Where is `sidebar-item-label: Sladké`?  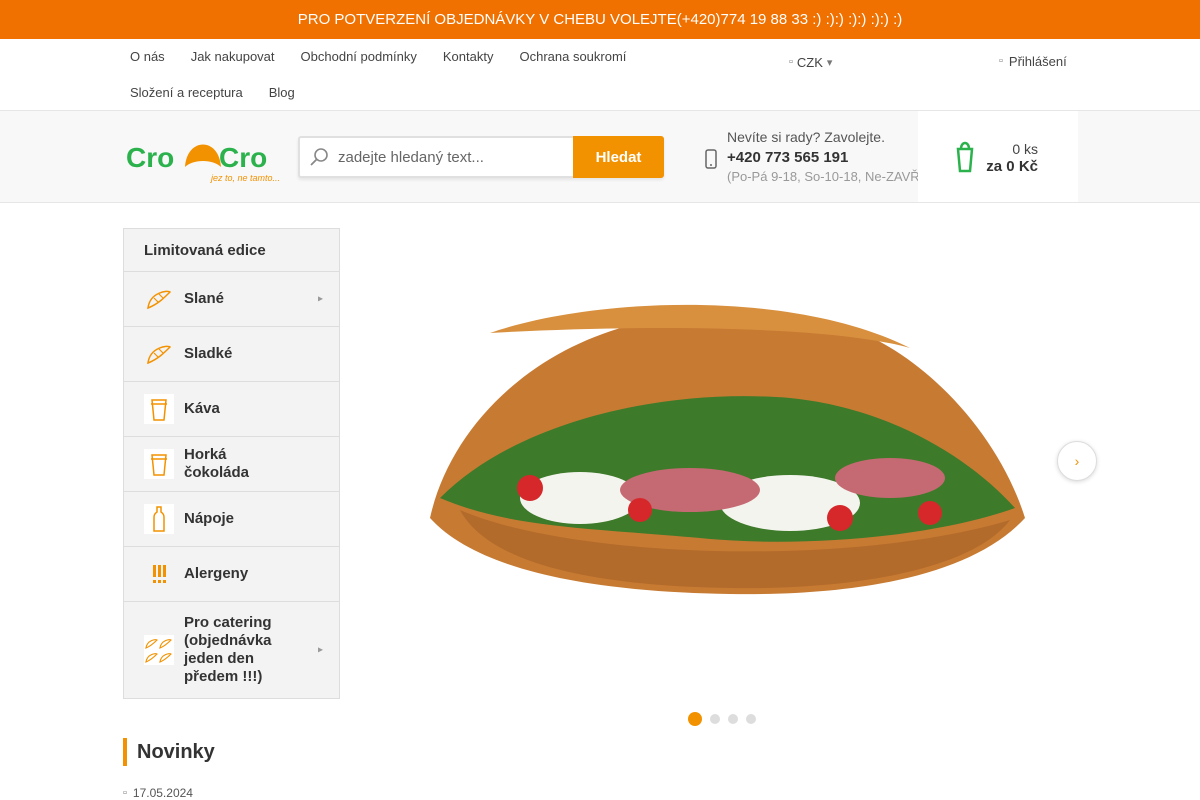 sidebar-item-label: Sladké is located at coordinates (208, 353).